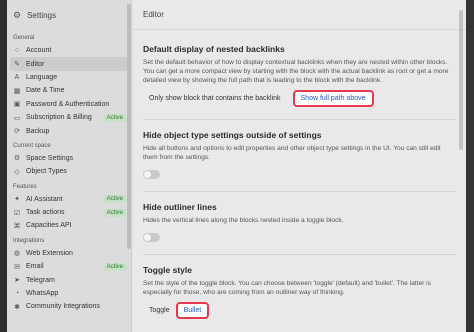 The height and width of the screenshot is (332, 474). What do you see at coordinates (17, 307) in the screenshot?
I see `community-icon: ✱` at bounding box center [17, 307].